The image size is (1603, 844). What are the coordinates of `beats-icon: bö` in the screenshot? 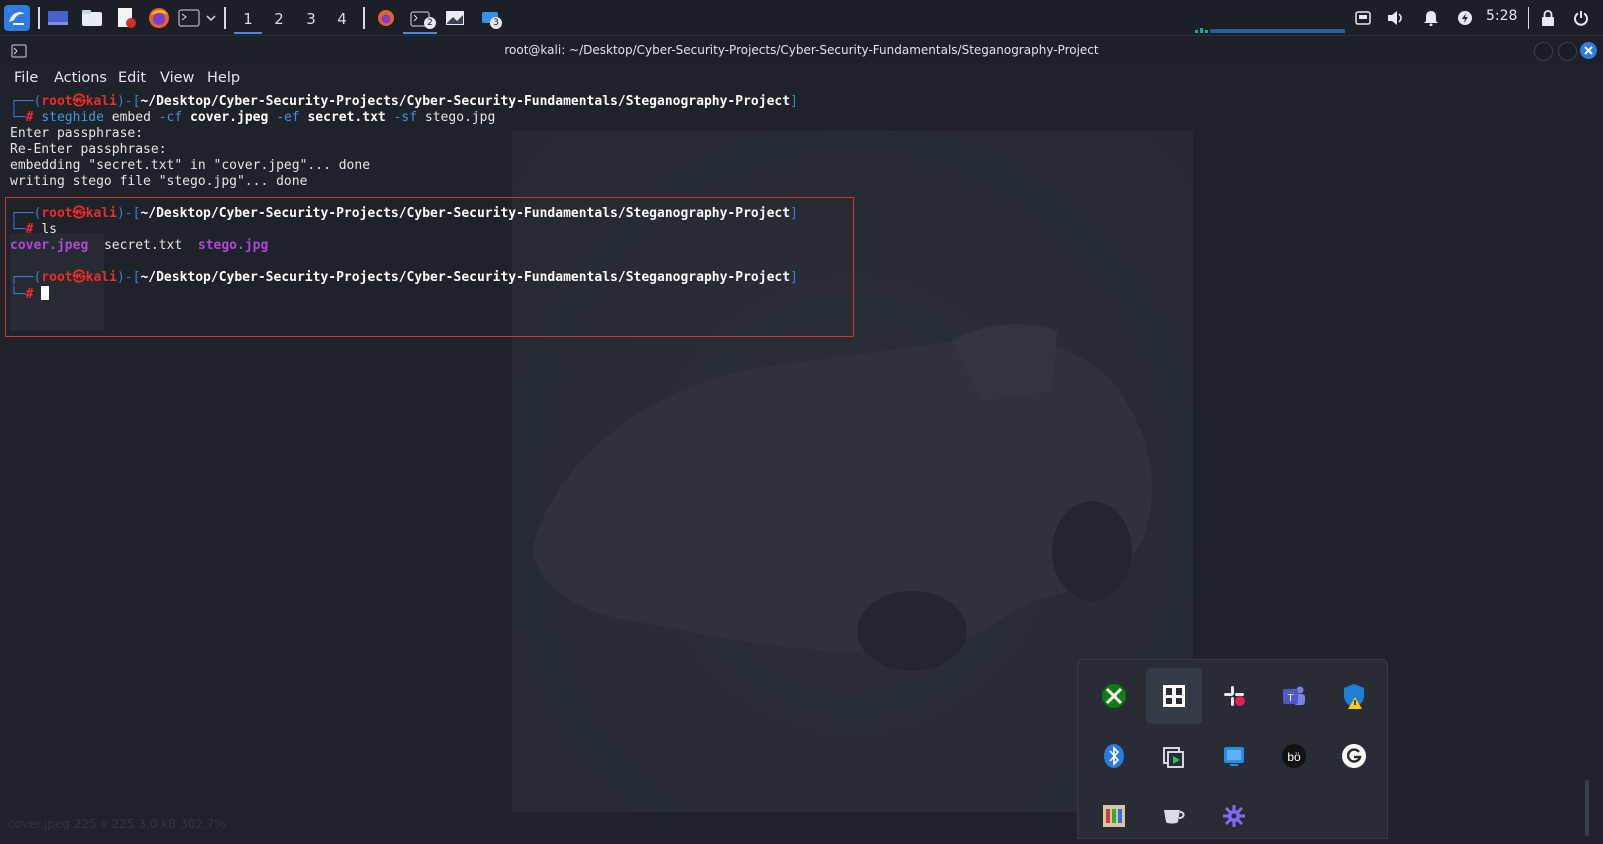 It's located at (1294, 756).